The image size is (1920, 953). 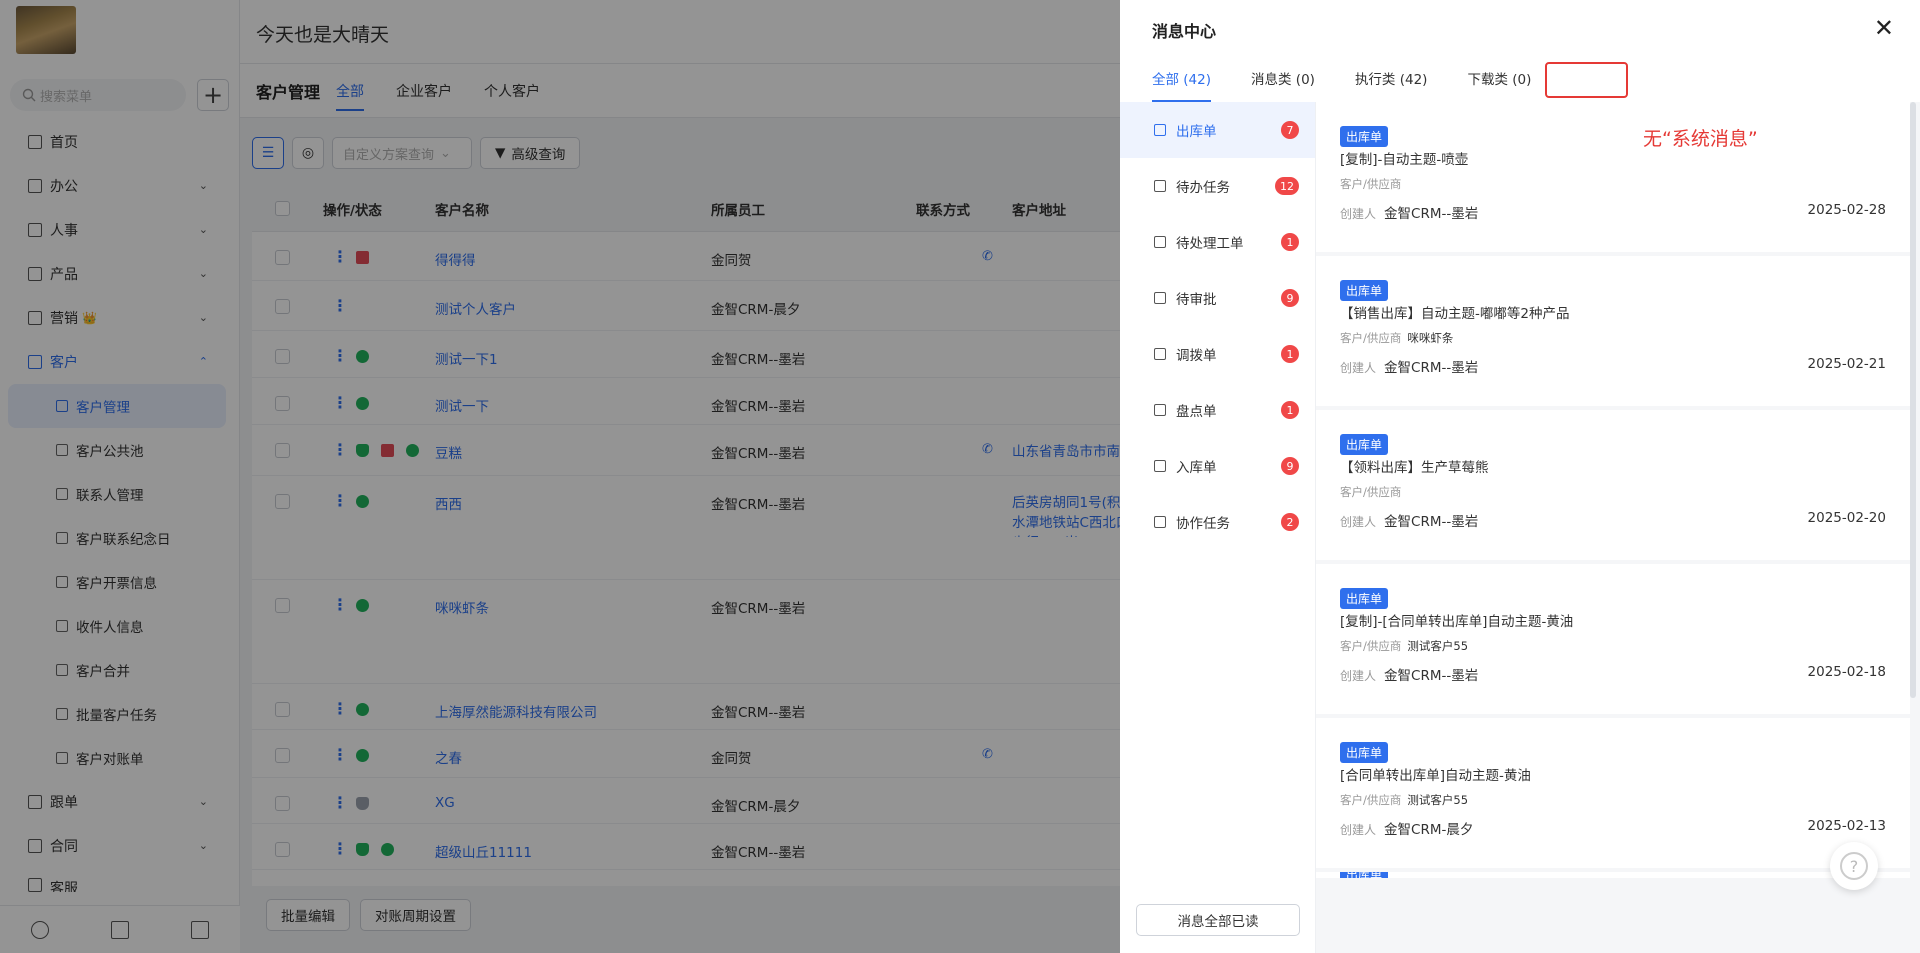 What do you see at coordinates (1884, 28) in the screenshot?
I see `close-icon: ✕` at bounding box center [1884, 28].